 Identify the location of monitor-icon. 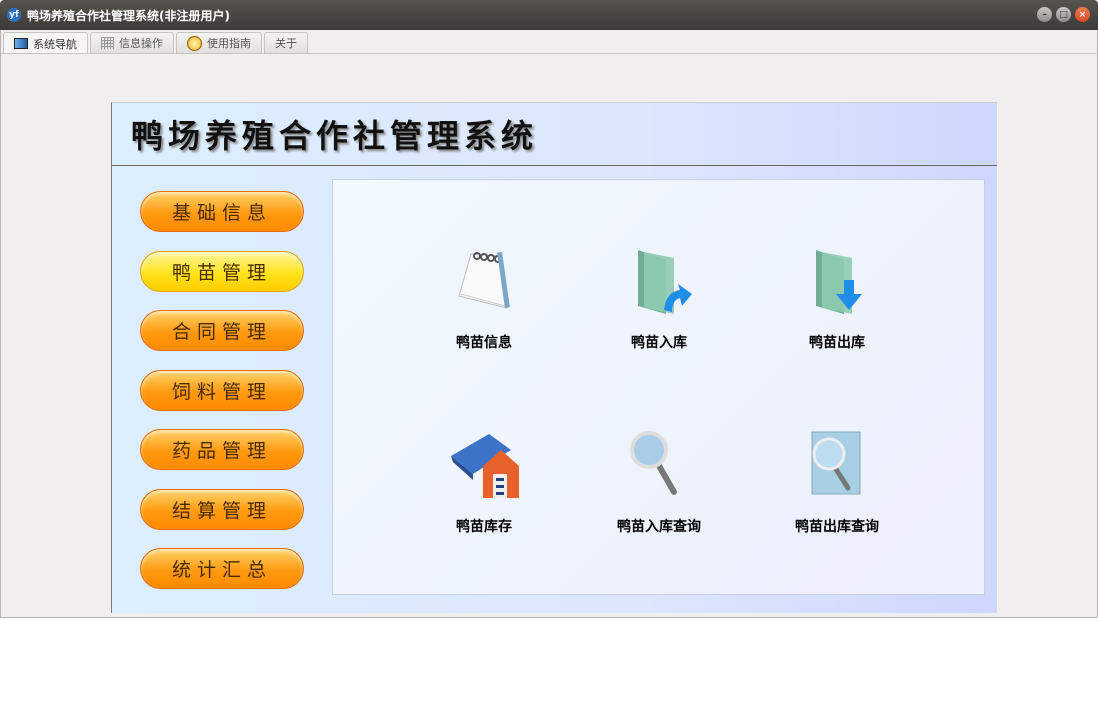
(21, 43).